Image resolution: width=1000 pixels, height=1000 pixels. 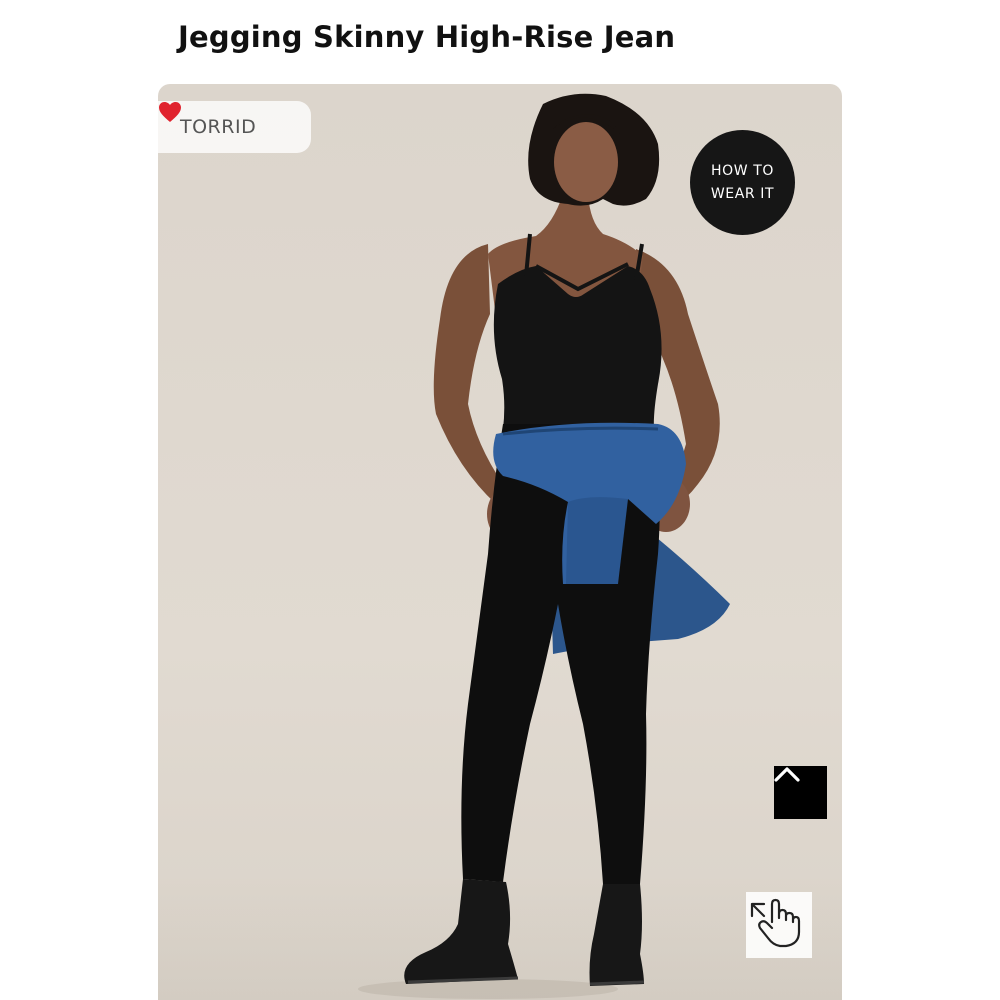 What do you see at coordinates (800, 792) in the screenshot?
I see `scroll-to-top-button` at bounding box center [800, 792].